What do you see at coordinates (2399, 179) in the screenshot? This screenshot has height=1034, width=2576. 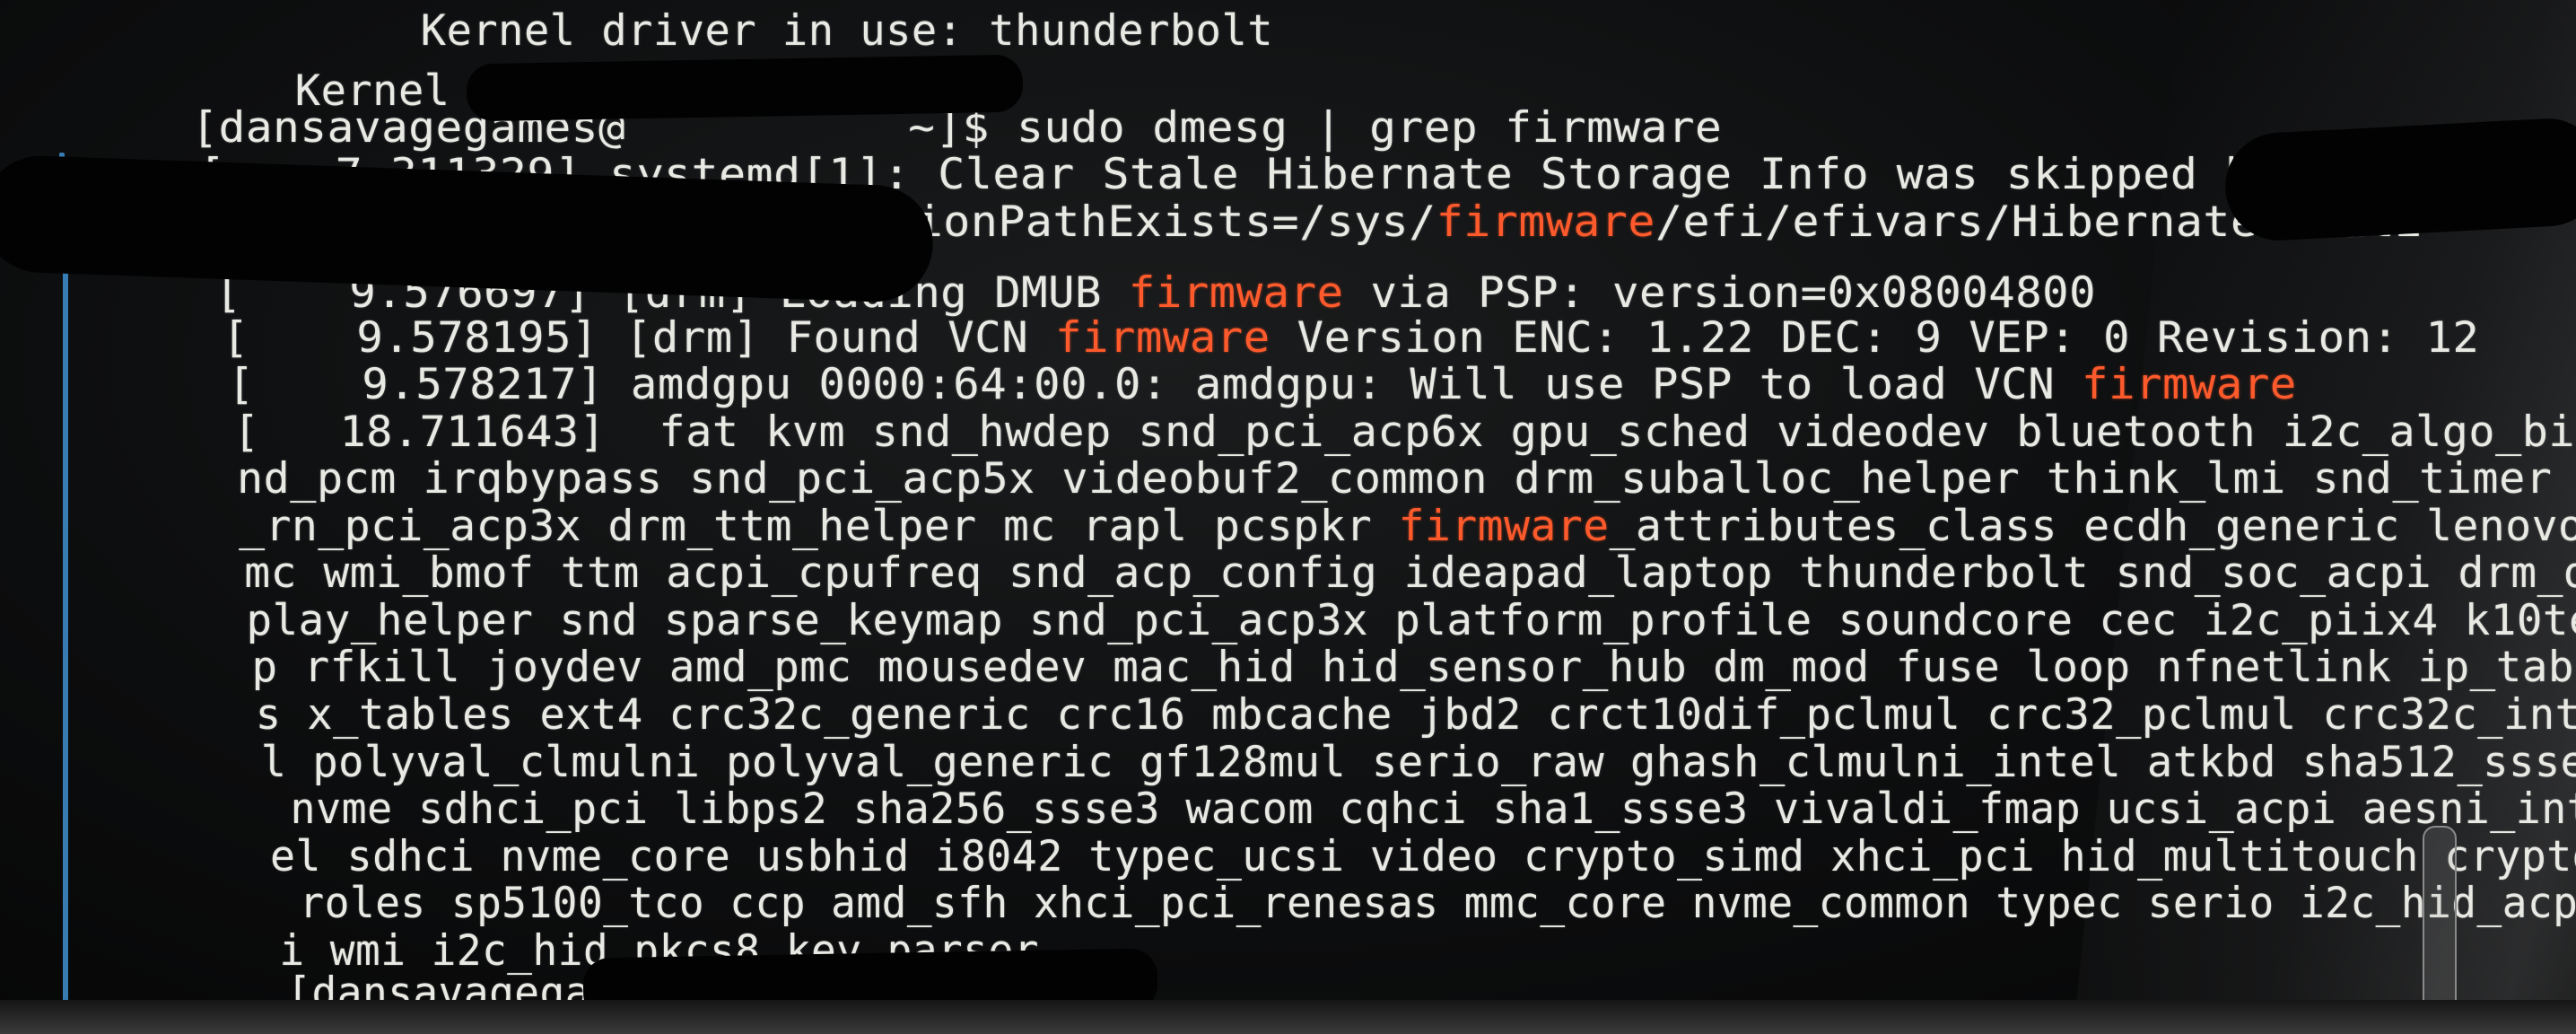 I see `redaction-path-right` at bounding box center [2399, 179].